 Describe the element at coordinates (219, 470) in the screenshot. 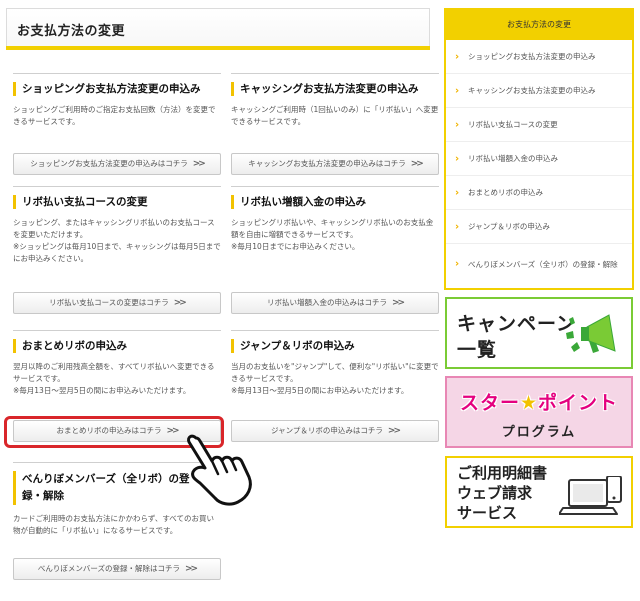

I see `hand-pointer-icon` at that location.